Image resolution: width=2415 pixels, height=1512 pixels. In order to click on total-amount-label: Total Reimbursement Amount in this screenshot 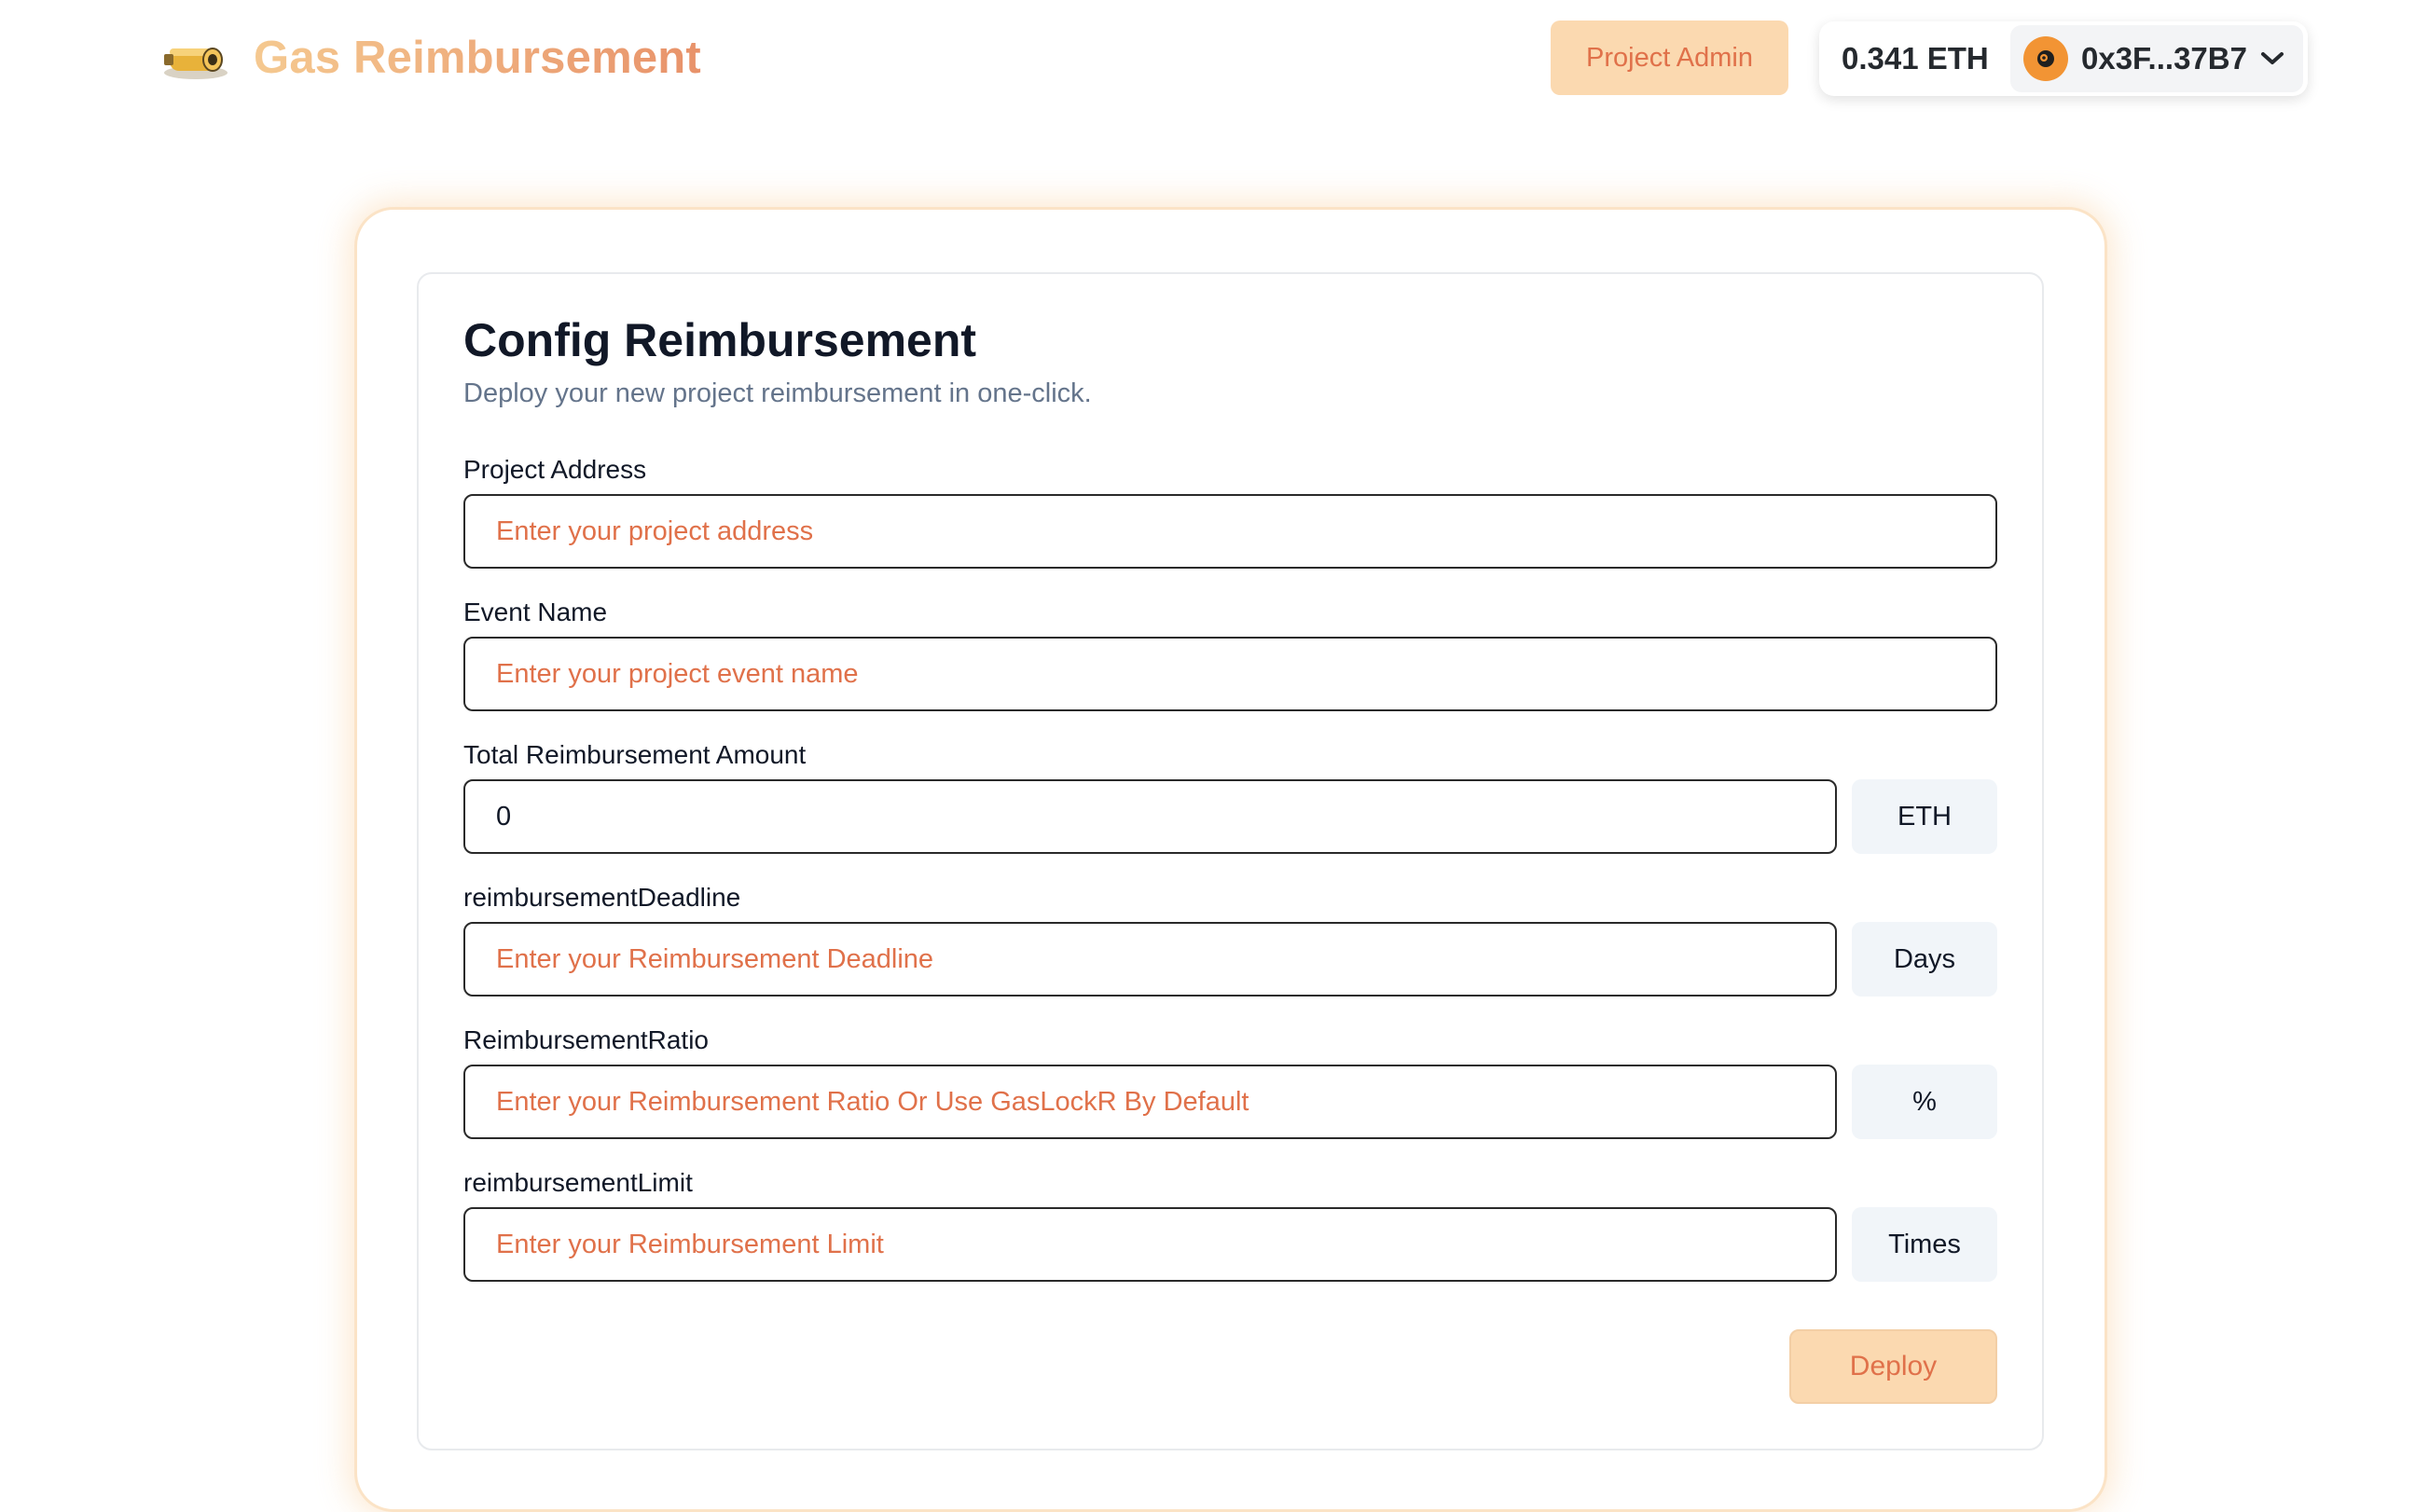, I will do `click(635, 754)`.